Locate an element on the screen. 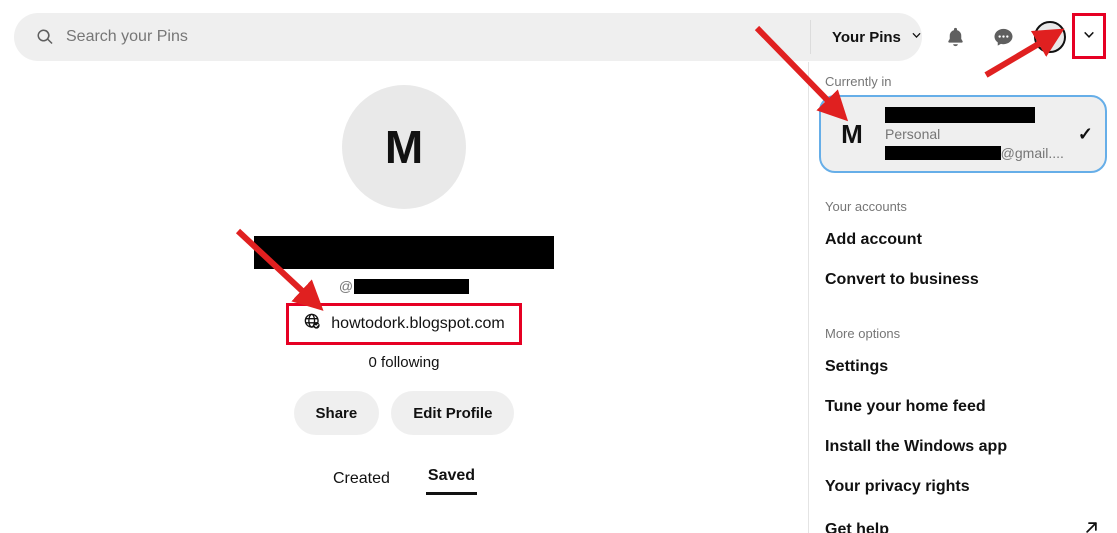 This screenshot has width=1117, height=533. account-avatar-initial: M is located at coordinates (852, 133).